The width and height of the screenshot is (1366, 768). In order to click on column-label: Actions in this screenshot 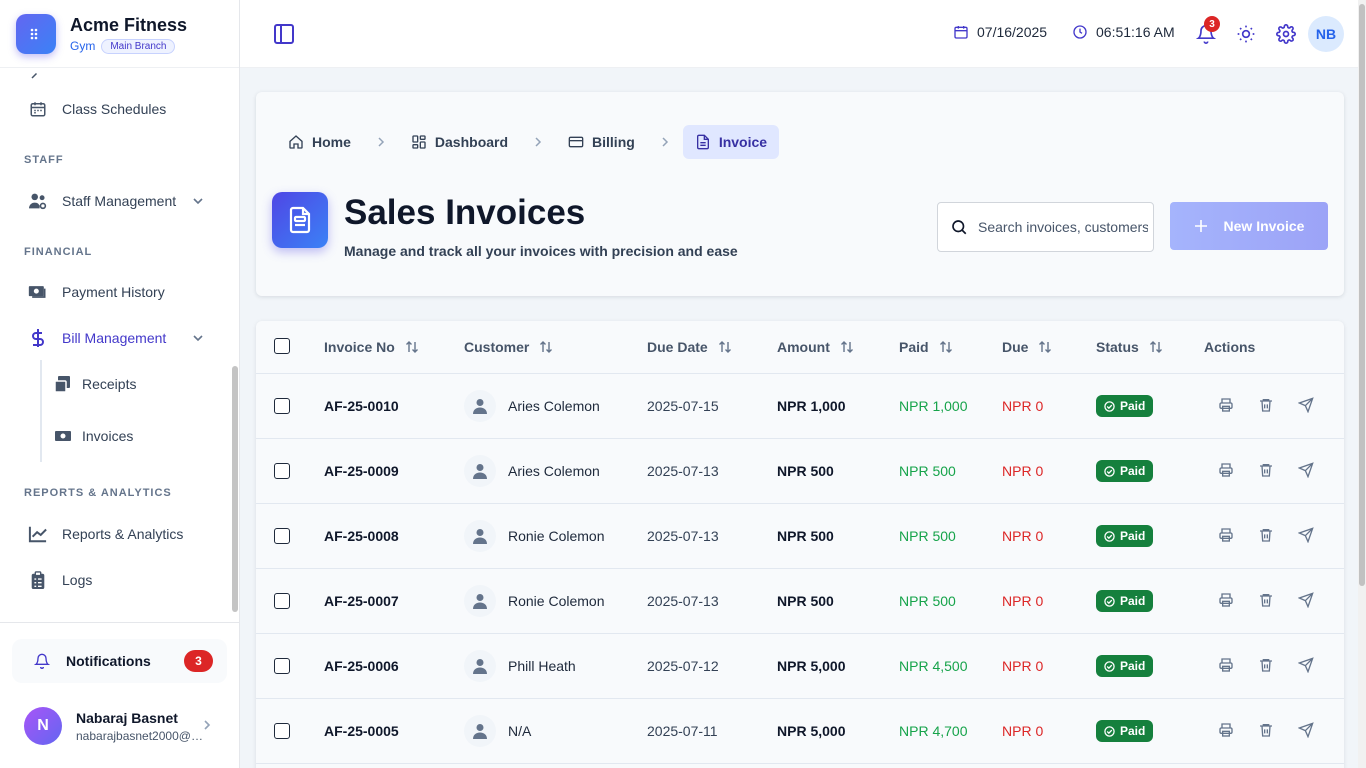, I will do `click(1230, 347)`.